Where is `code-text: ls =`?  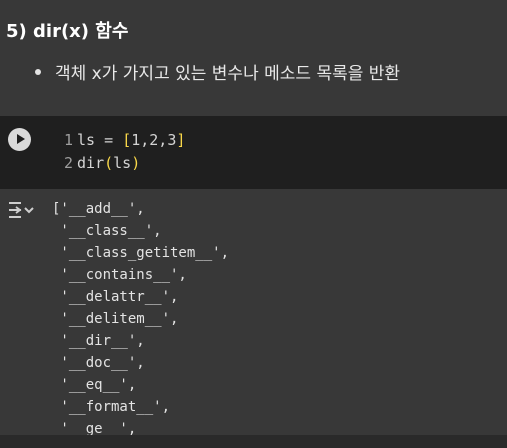 code-text: ls = is located at coordinates (100, 140).